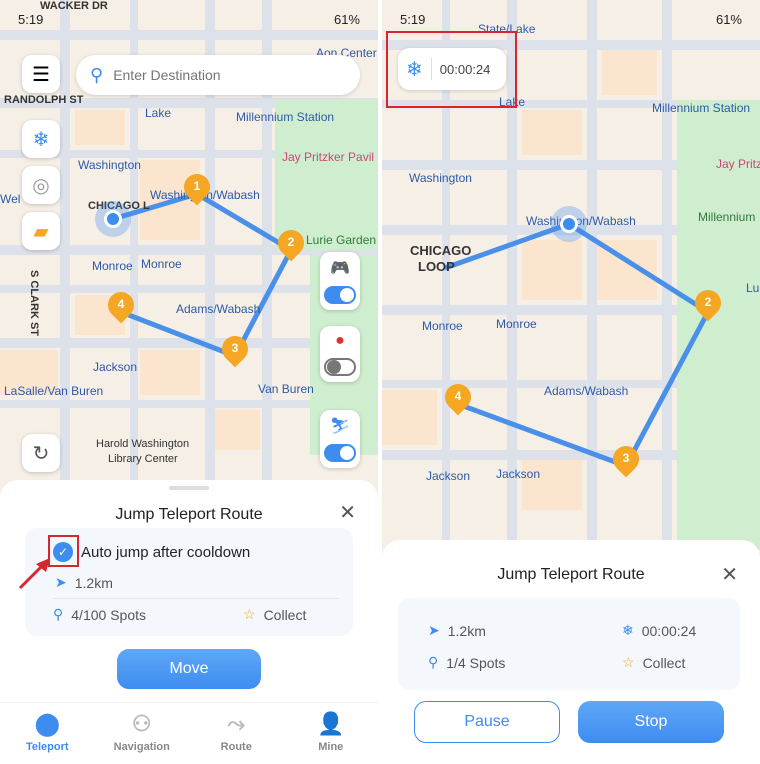  What do you see at coordinates (143, 459) in the screenshot?
I see `map-label: Library Center` at bounding box center [143, 459].